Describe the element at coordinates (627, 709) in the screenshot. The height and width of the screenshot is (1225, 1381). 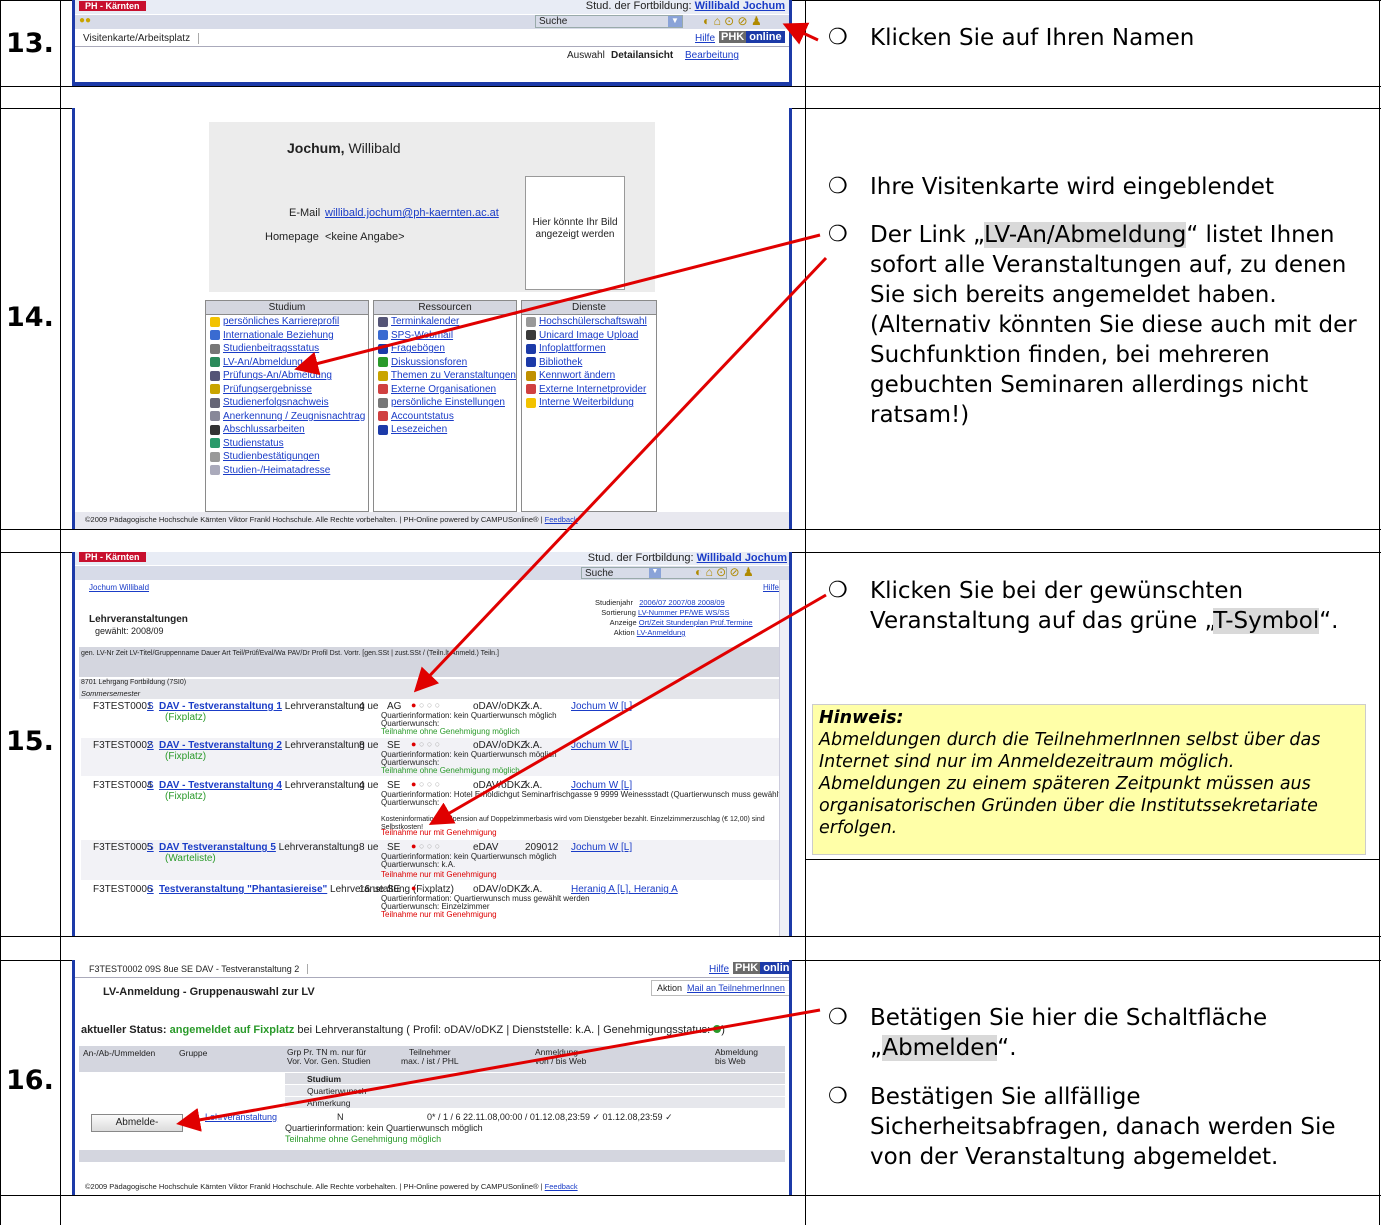
I see `arrow-step15-t` at that location.